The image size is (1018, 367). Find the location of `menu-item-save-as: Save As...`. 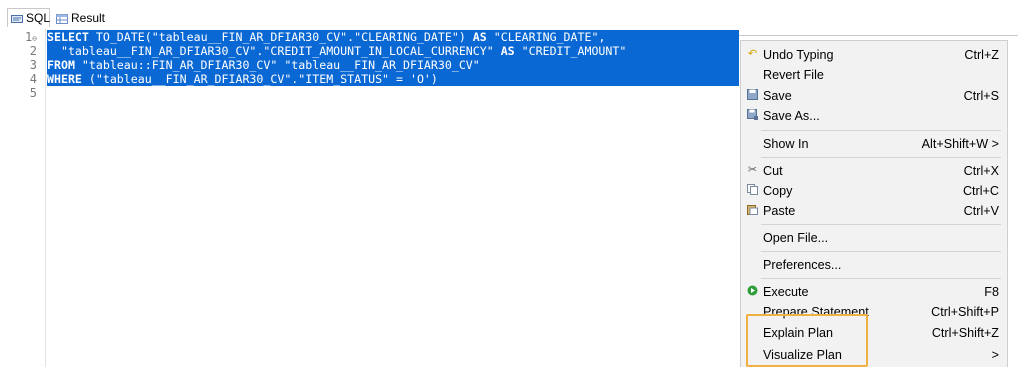

menu-item-save-as: Save As... is located at coordinates (874, 116).